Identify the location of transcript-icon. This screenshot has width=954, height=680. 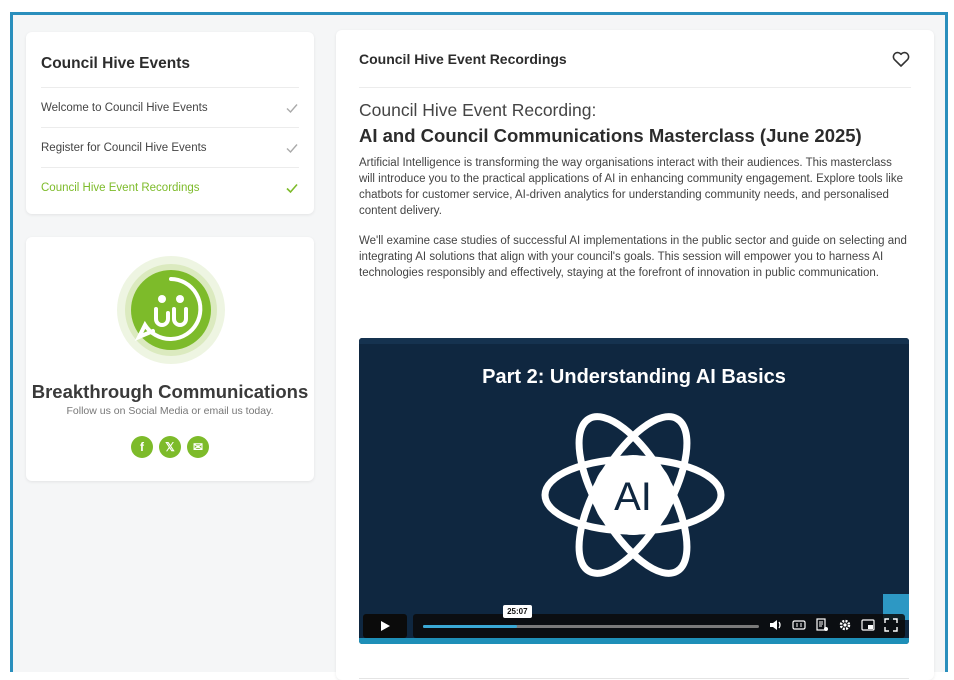
(822, 625).